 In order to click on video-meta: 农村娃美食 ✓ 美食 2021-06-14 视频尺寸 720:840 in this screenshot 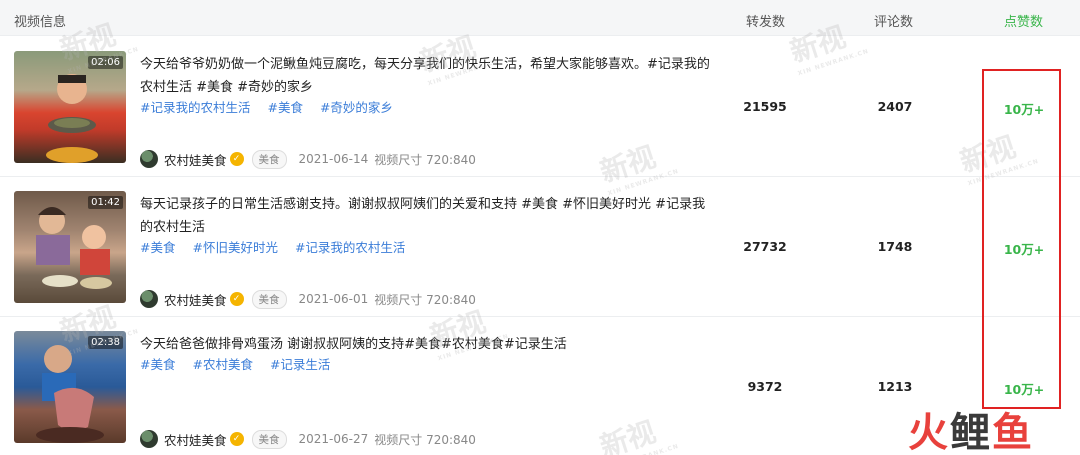, I will do `click(308, 159)`.